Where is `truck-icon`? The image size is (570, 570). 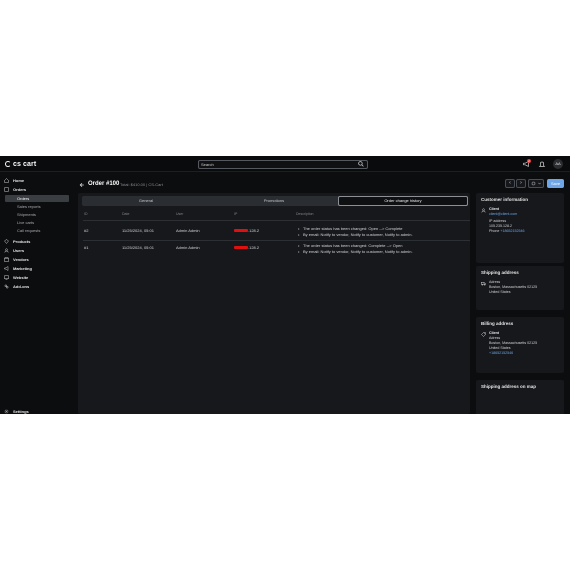
truck-icon is located at coordinates (483, 284).